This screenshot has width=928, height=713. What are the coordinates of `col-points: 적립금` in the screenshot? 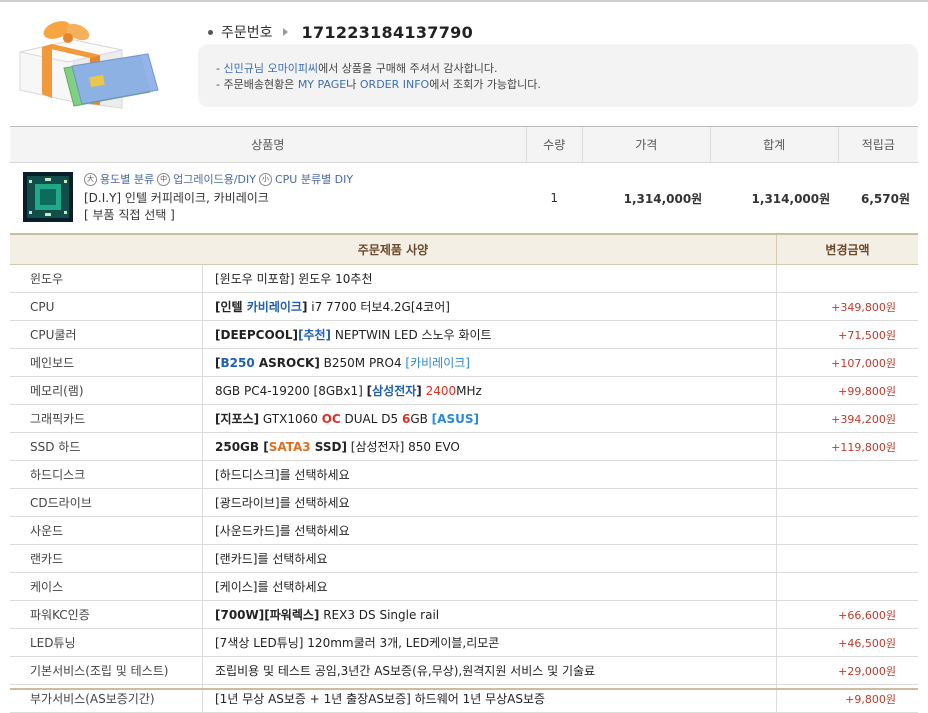 It's located at (877, 144).